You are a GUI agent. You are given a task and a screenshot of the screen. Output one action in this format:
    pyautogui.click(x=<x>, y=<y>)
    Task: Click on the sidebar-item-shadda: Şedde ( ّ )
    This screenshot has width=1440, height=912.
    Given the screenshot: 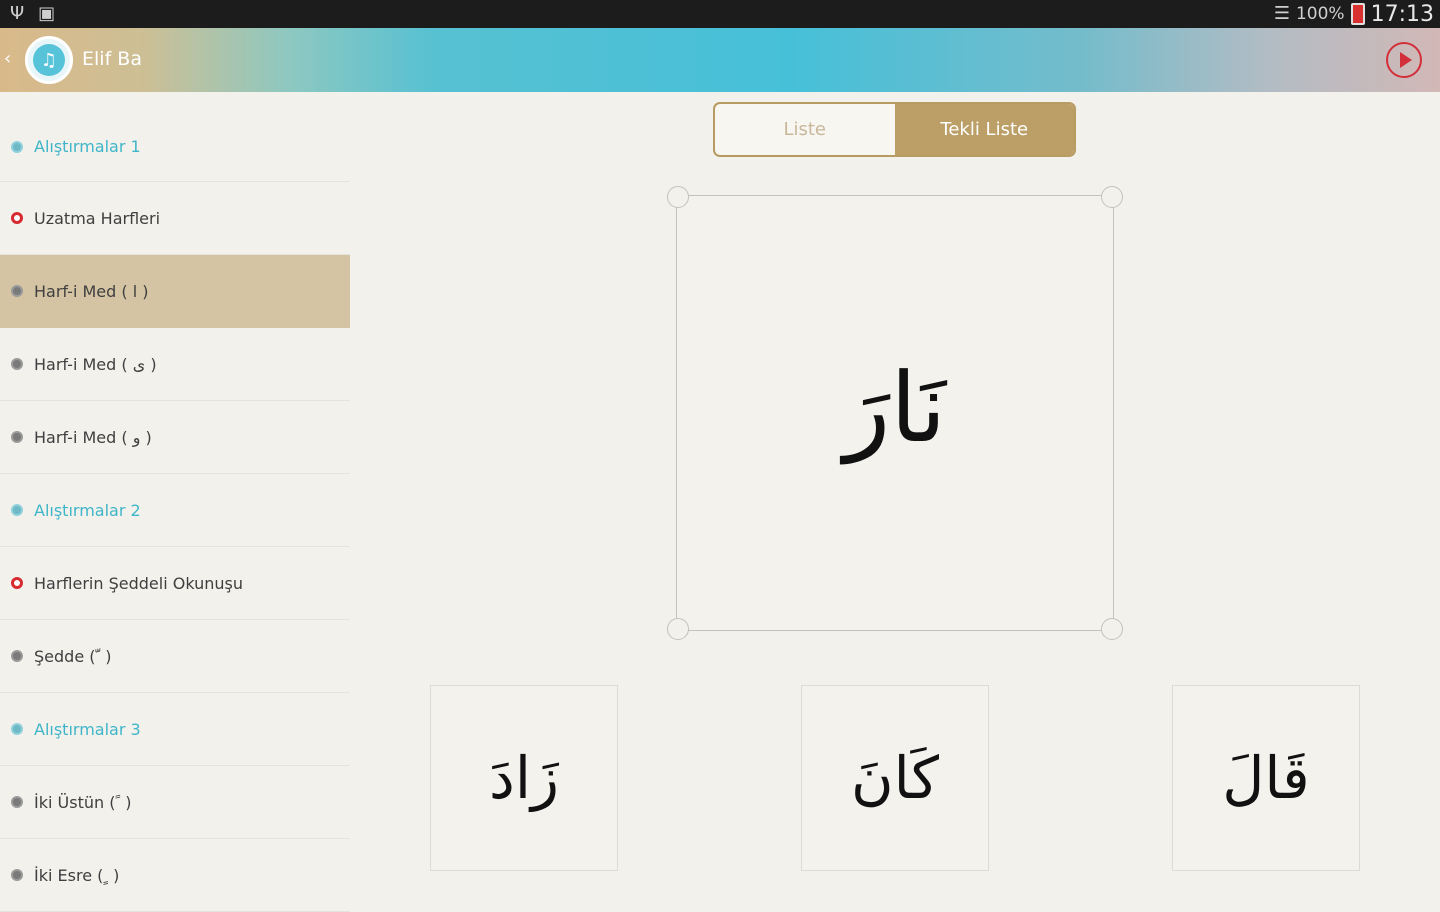 What is the action you would take?
    pyautogui.click(x=175, y=656)
    